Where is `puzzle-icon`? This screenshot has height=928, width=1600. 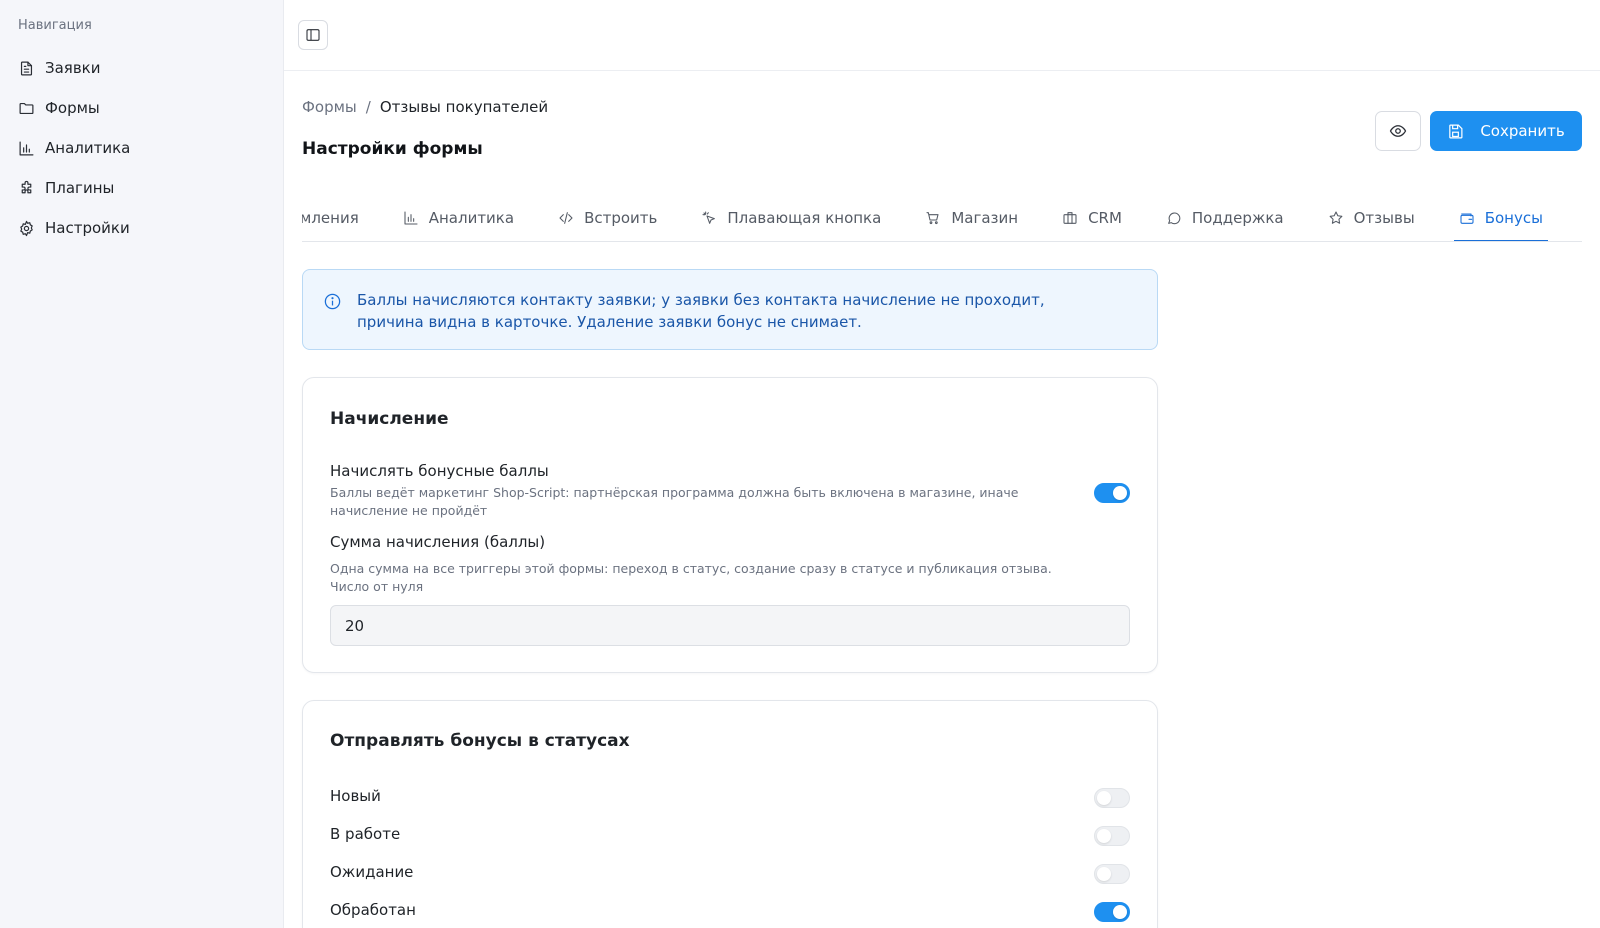
puzzle-icon is located at coordinates (26, 186).